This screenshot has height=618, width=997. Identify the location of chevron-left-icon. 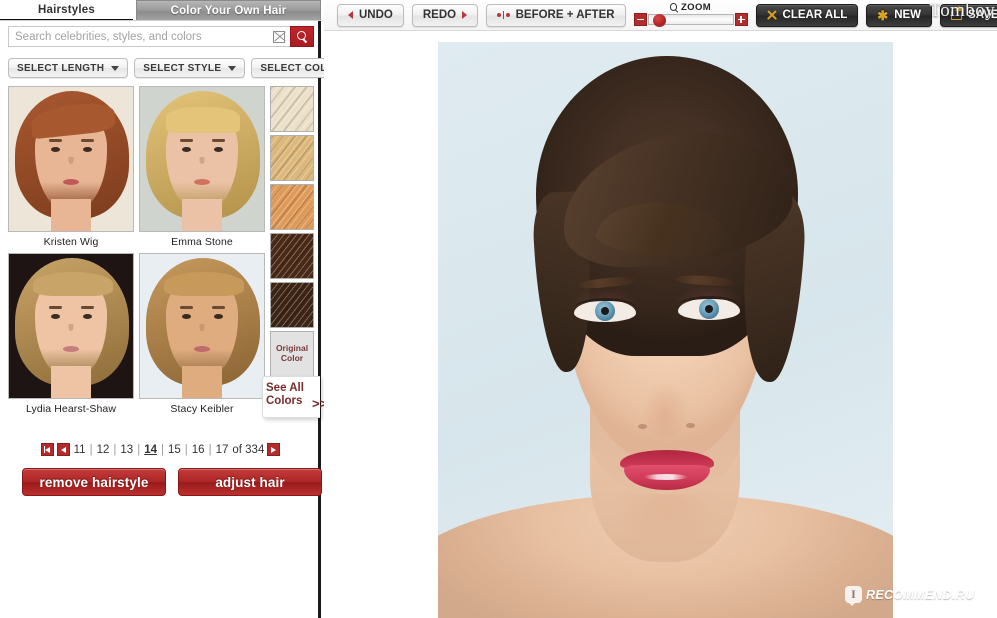
(350, 15).